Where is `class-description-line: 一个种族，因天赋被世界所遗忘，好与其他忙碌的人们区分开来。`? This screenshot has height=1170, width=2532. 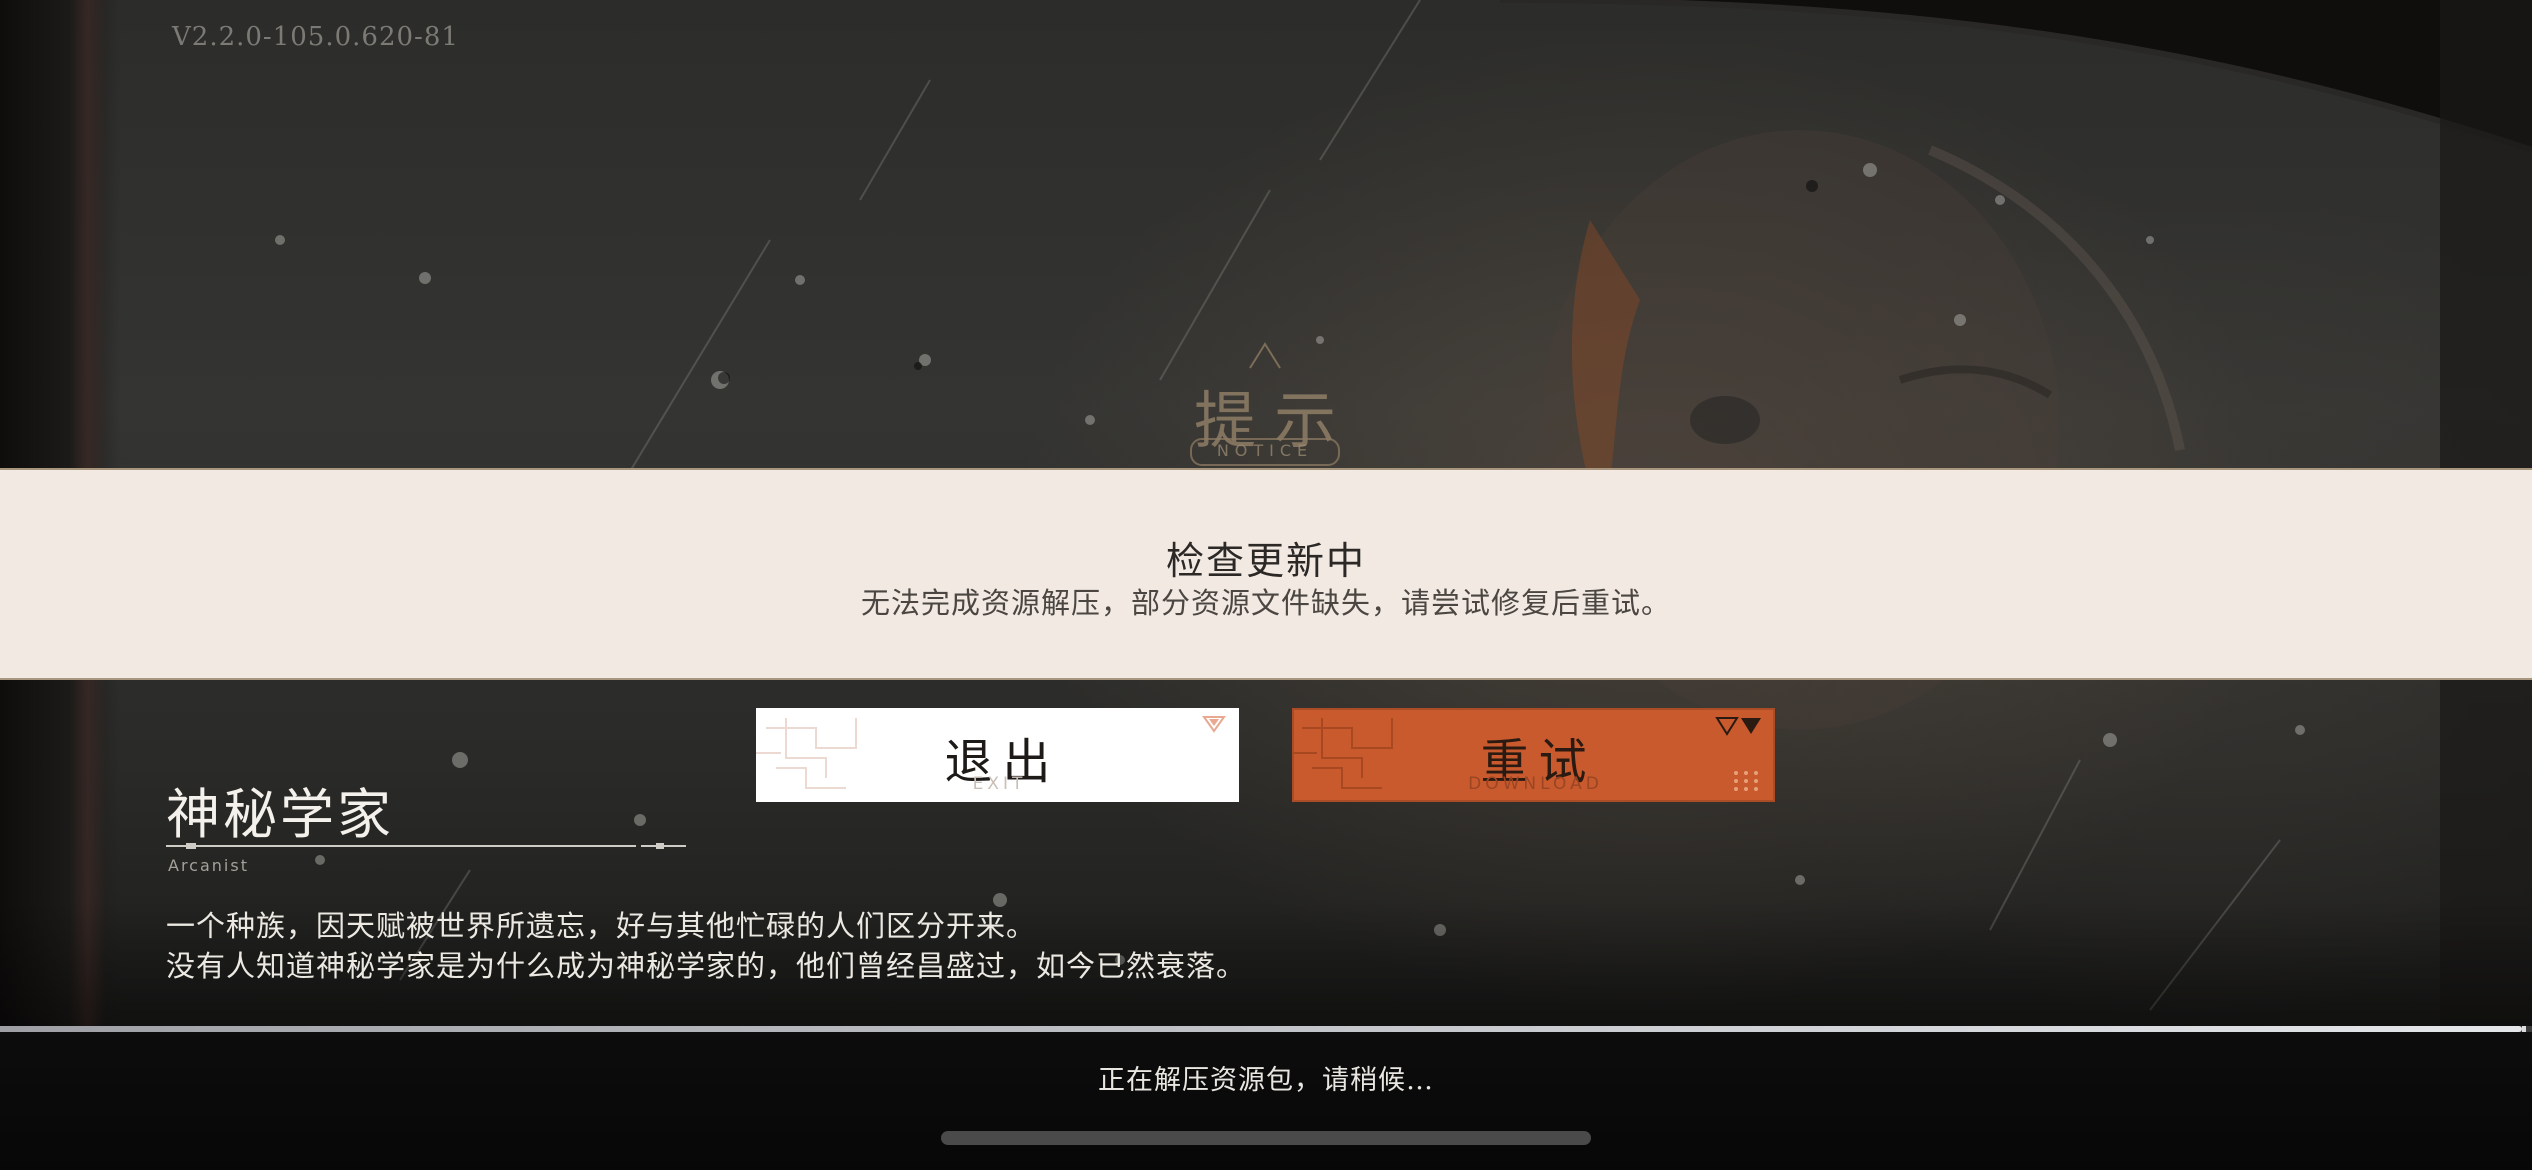 class-description-line: 一个种族，因天赋被世界所遗忘，好与其他忙碌的人们区分开来。 is located at coordinates (601, 926).